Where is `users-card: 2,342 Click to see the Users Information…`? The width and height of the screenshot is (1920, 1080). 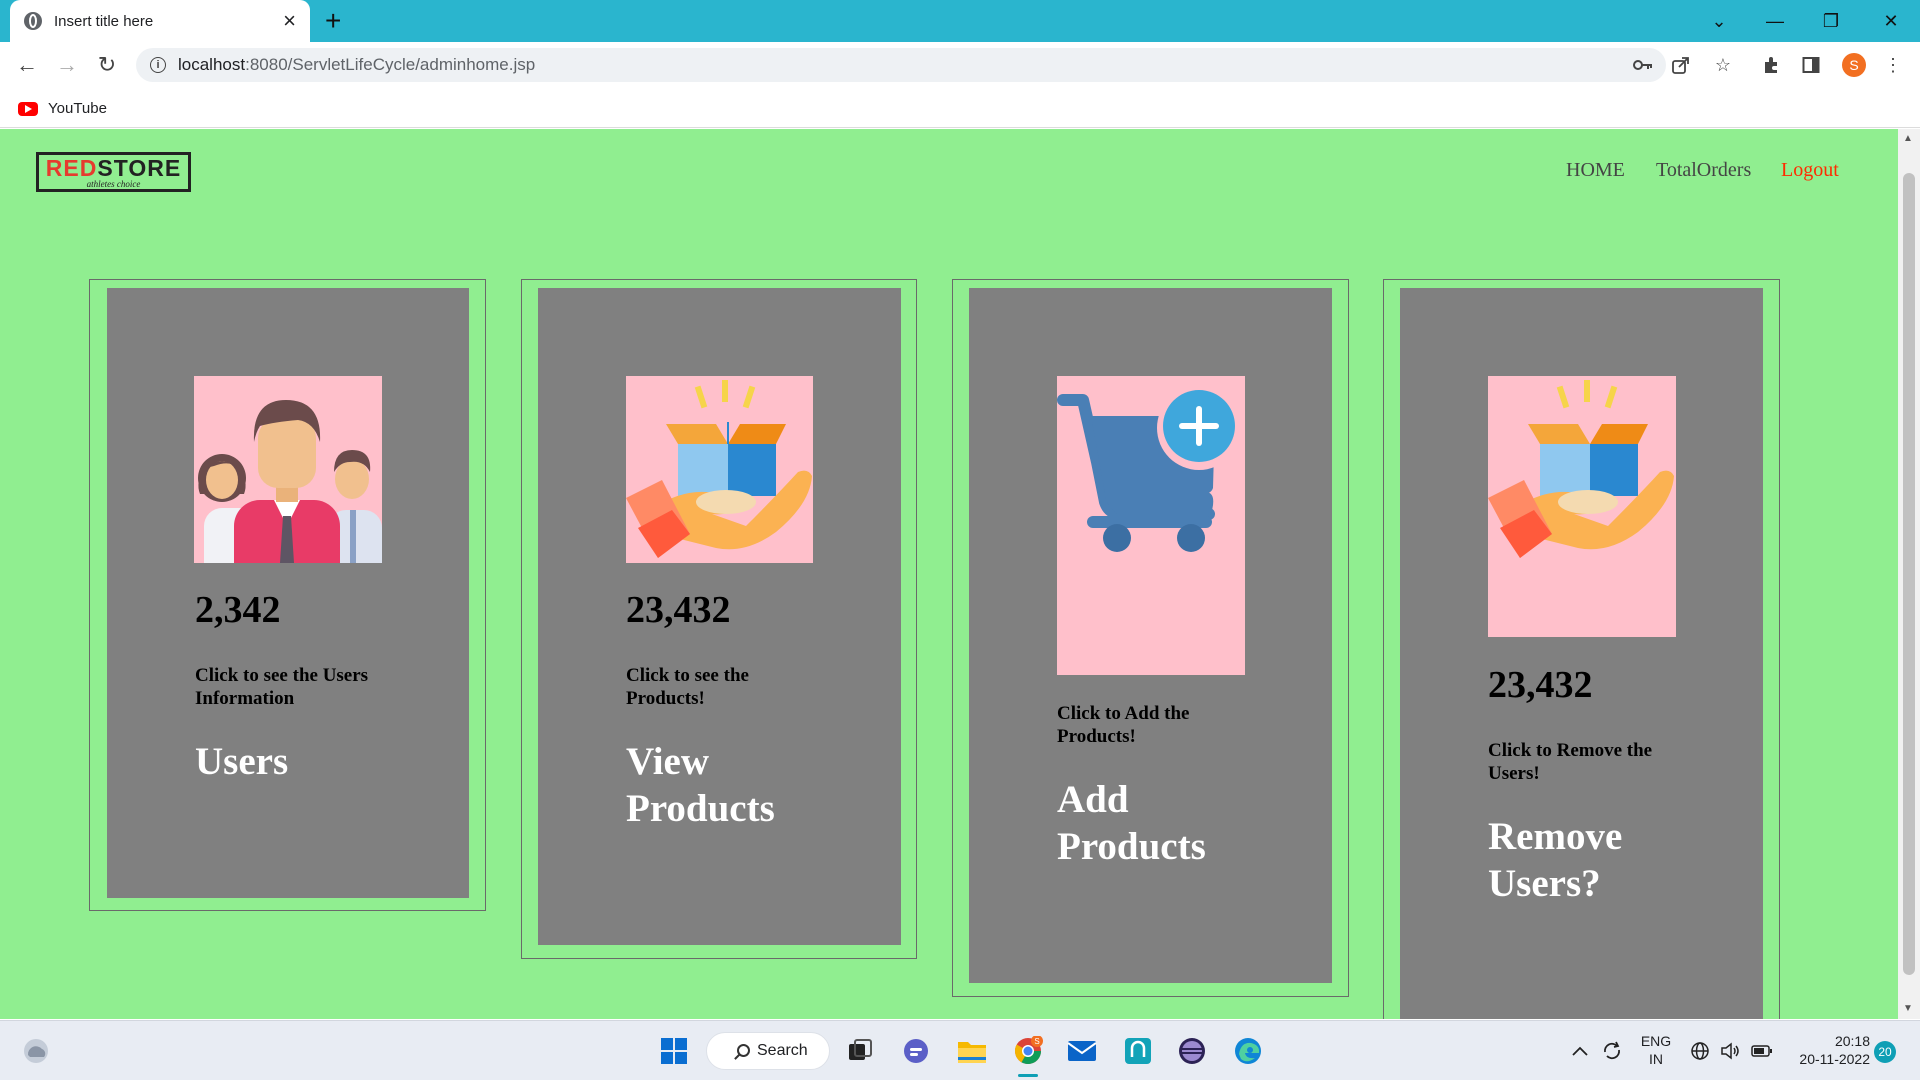
users-card: 2,342 Click to see the Users Information… is located at coordinates (288, 593).